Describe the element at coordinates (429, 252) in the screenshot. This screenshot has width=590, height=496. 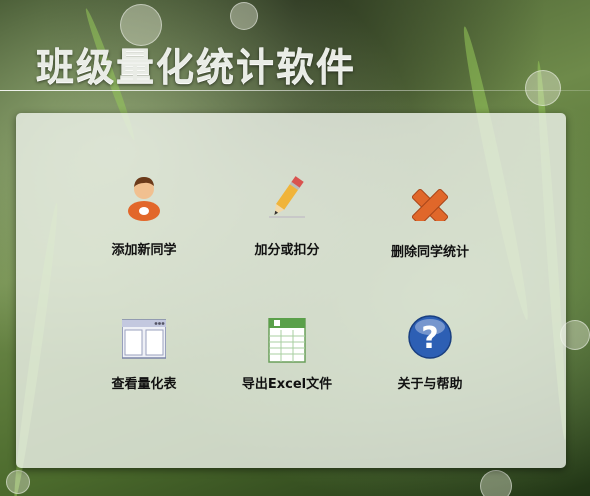
I see `delete-student-stats-label: 删除同学统计` at that location.